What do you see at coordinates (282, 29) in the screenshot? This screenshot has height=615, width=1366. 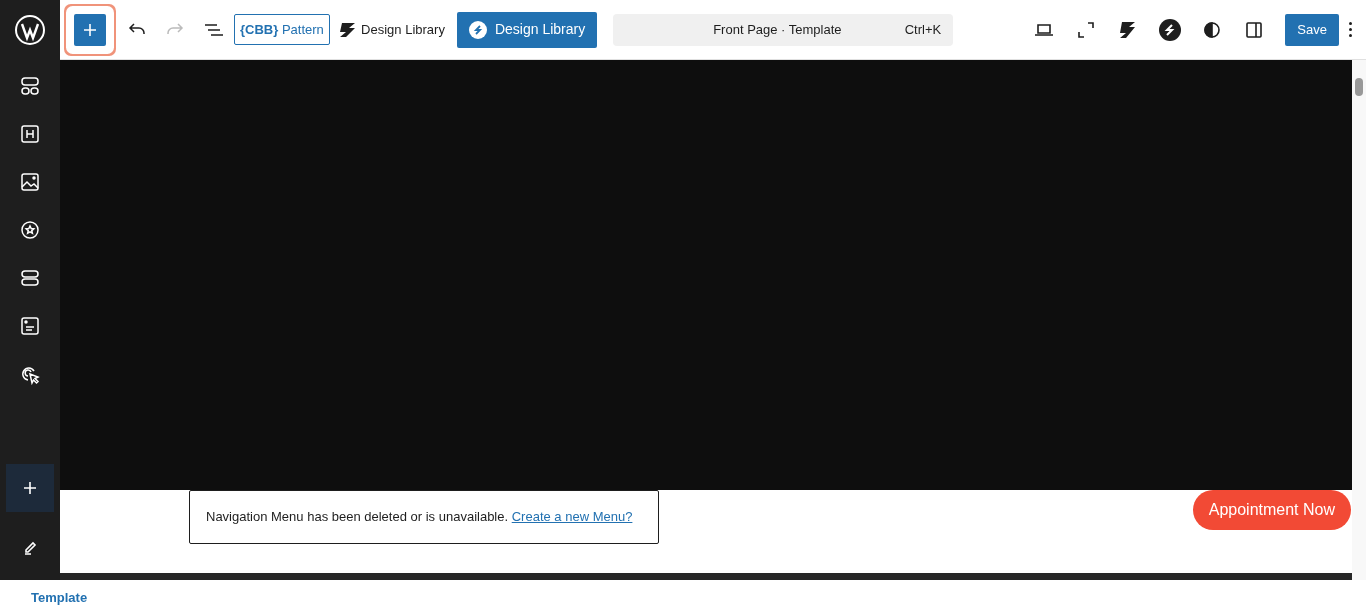 I see `pattern-button: {CBB} Pattern` at bounding box center [282, 29].